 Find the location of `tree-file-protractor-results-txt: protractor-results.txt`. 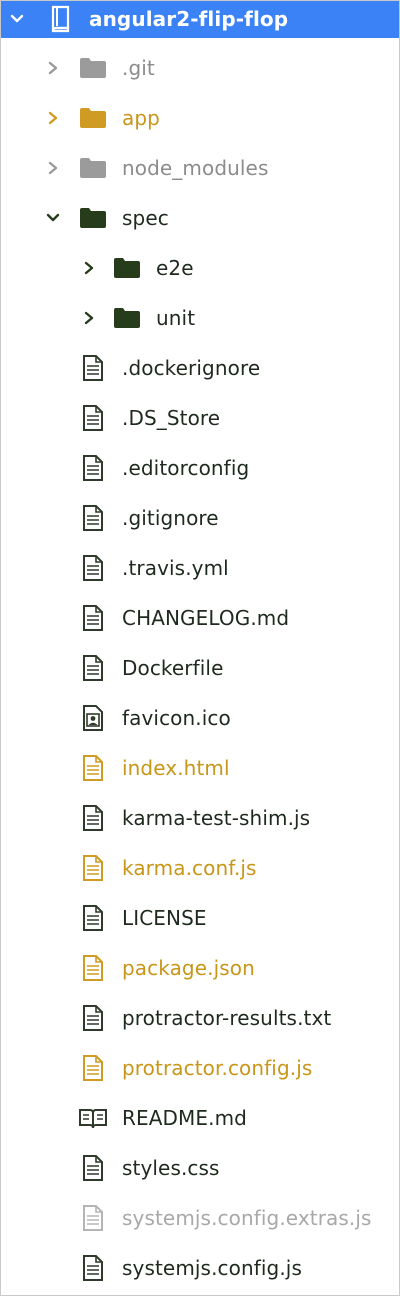

tree-file-protractor-results-txt: protractor-results.txt is located at coordinates (200, 1018).